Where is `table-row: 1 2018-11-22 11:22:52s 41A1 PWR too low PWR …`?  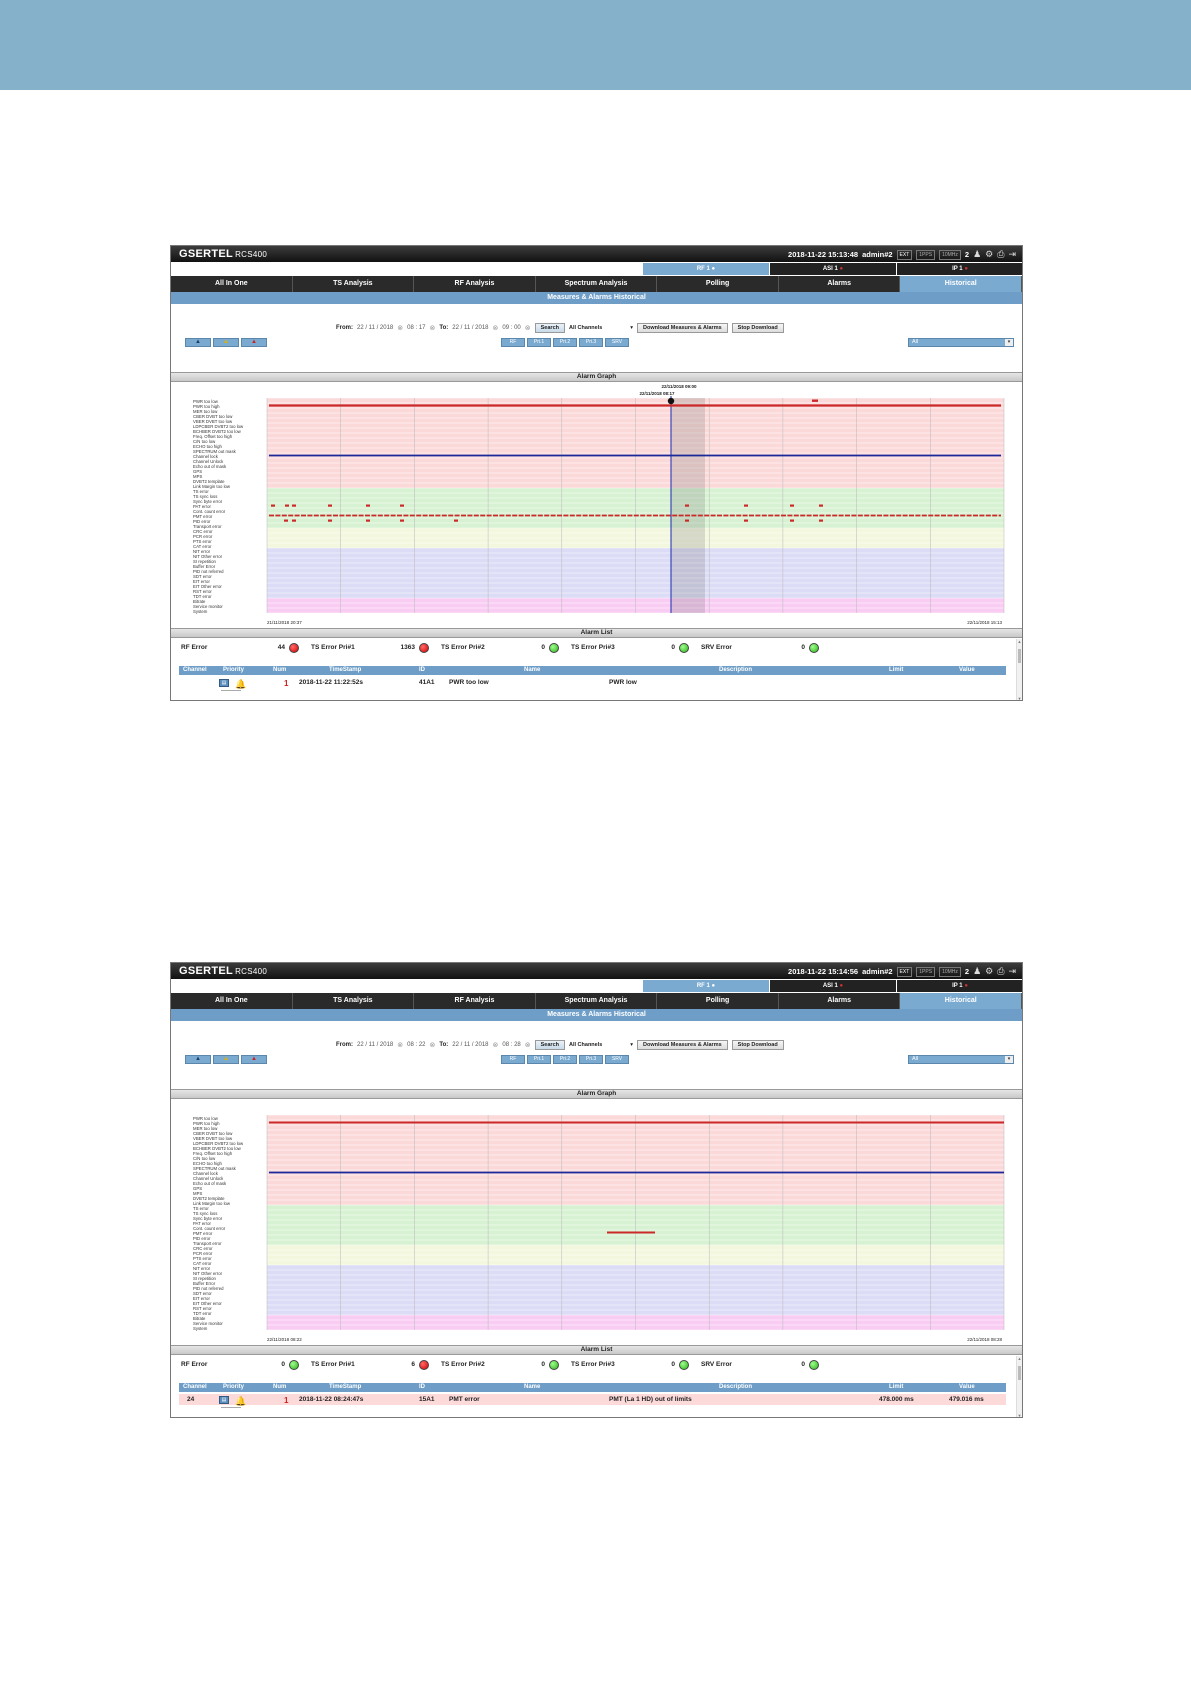 table-row: 1 2018-11-22 11:22:52s 41A1 PWR too low PWR … is located at coordinates (592, 683).